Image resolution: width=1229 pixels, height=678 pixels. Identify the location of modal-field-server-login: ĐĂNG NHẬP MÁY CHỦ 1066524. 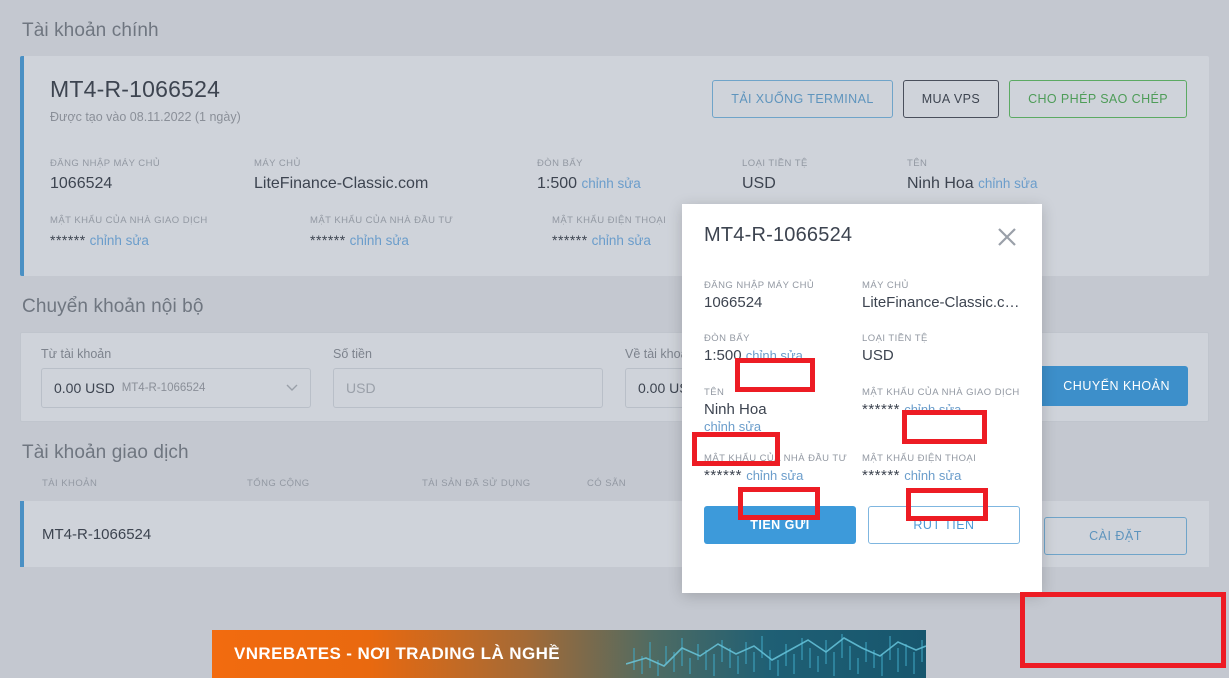
(783, 295).